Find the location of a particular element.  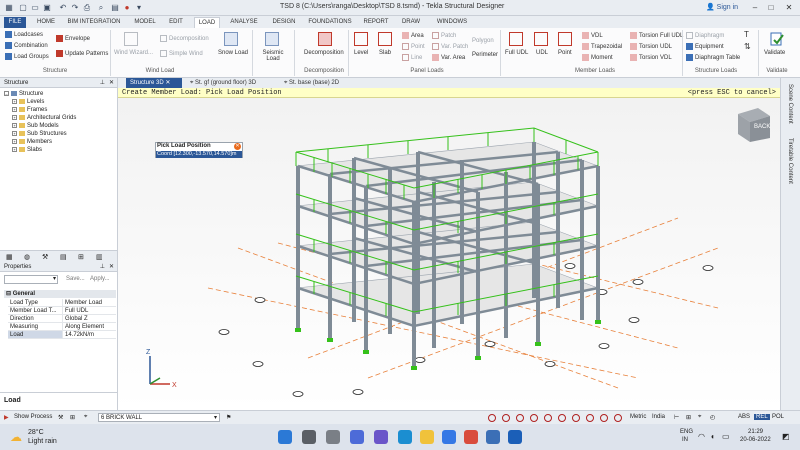

properties-set-select: ▾ is located at coordinates (31, 279).